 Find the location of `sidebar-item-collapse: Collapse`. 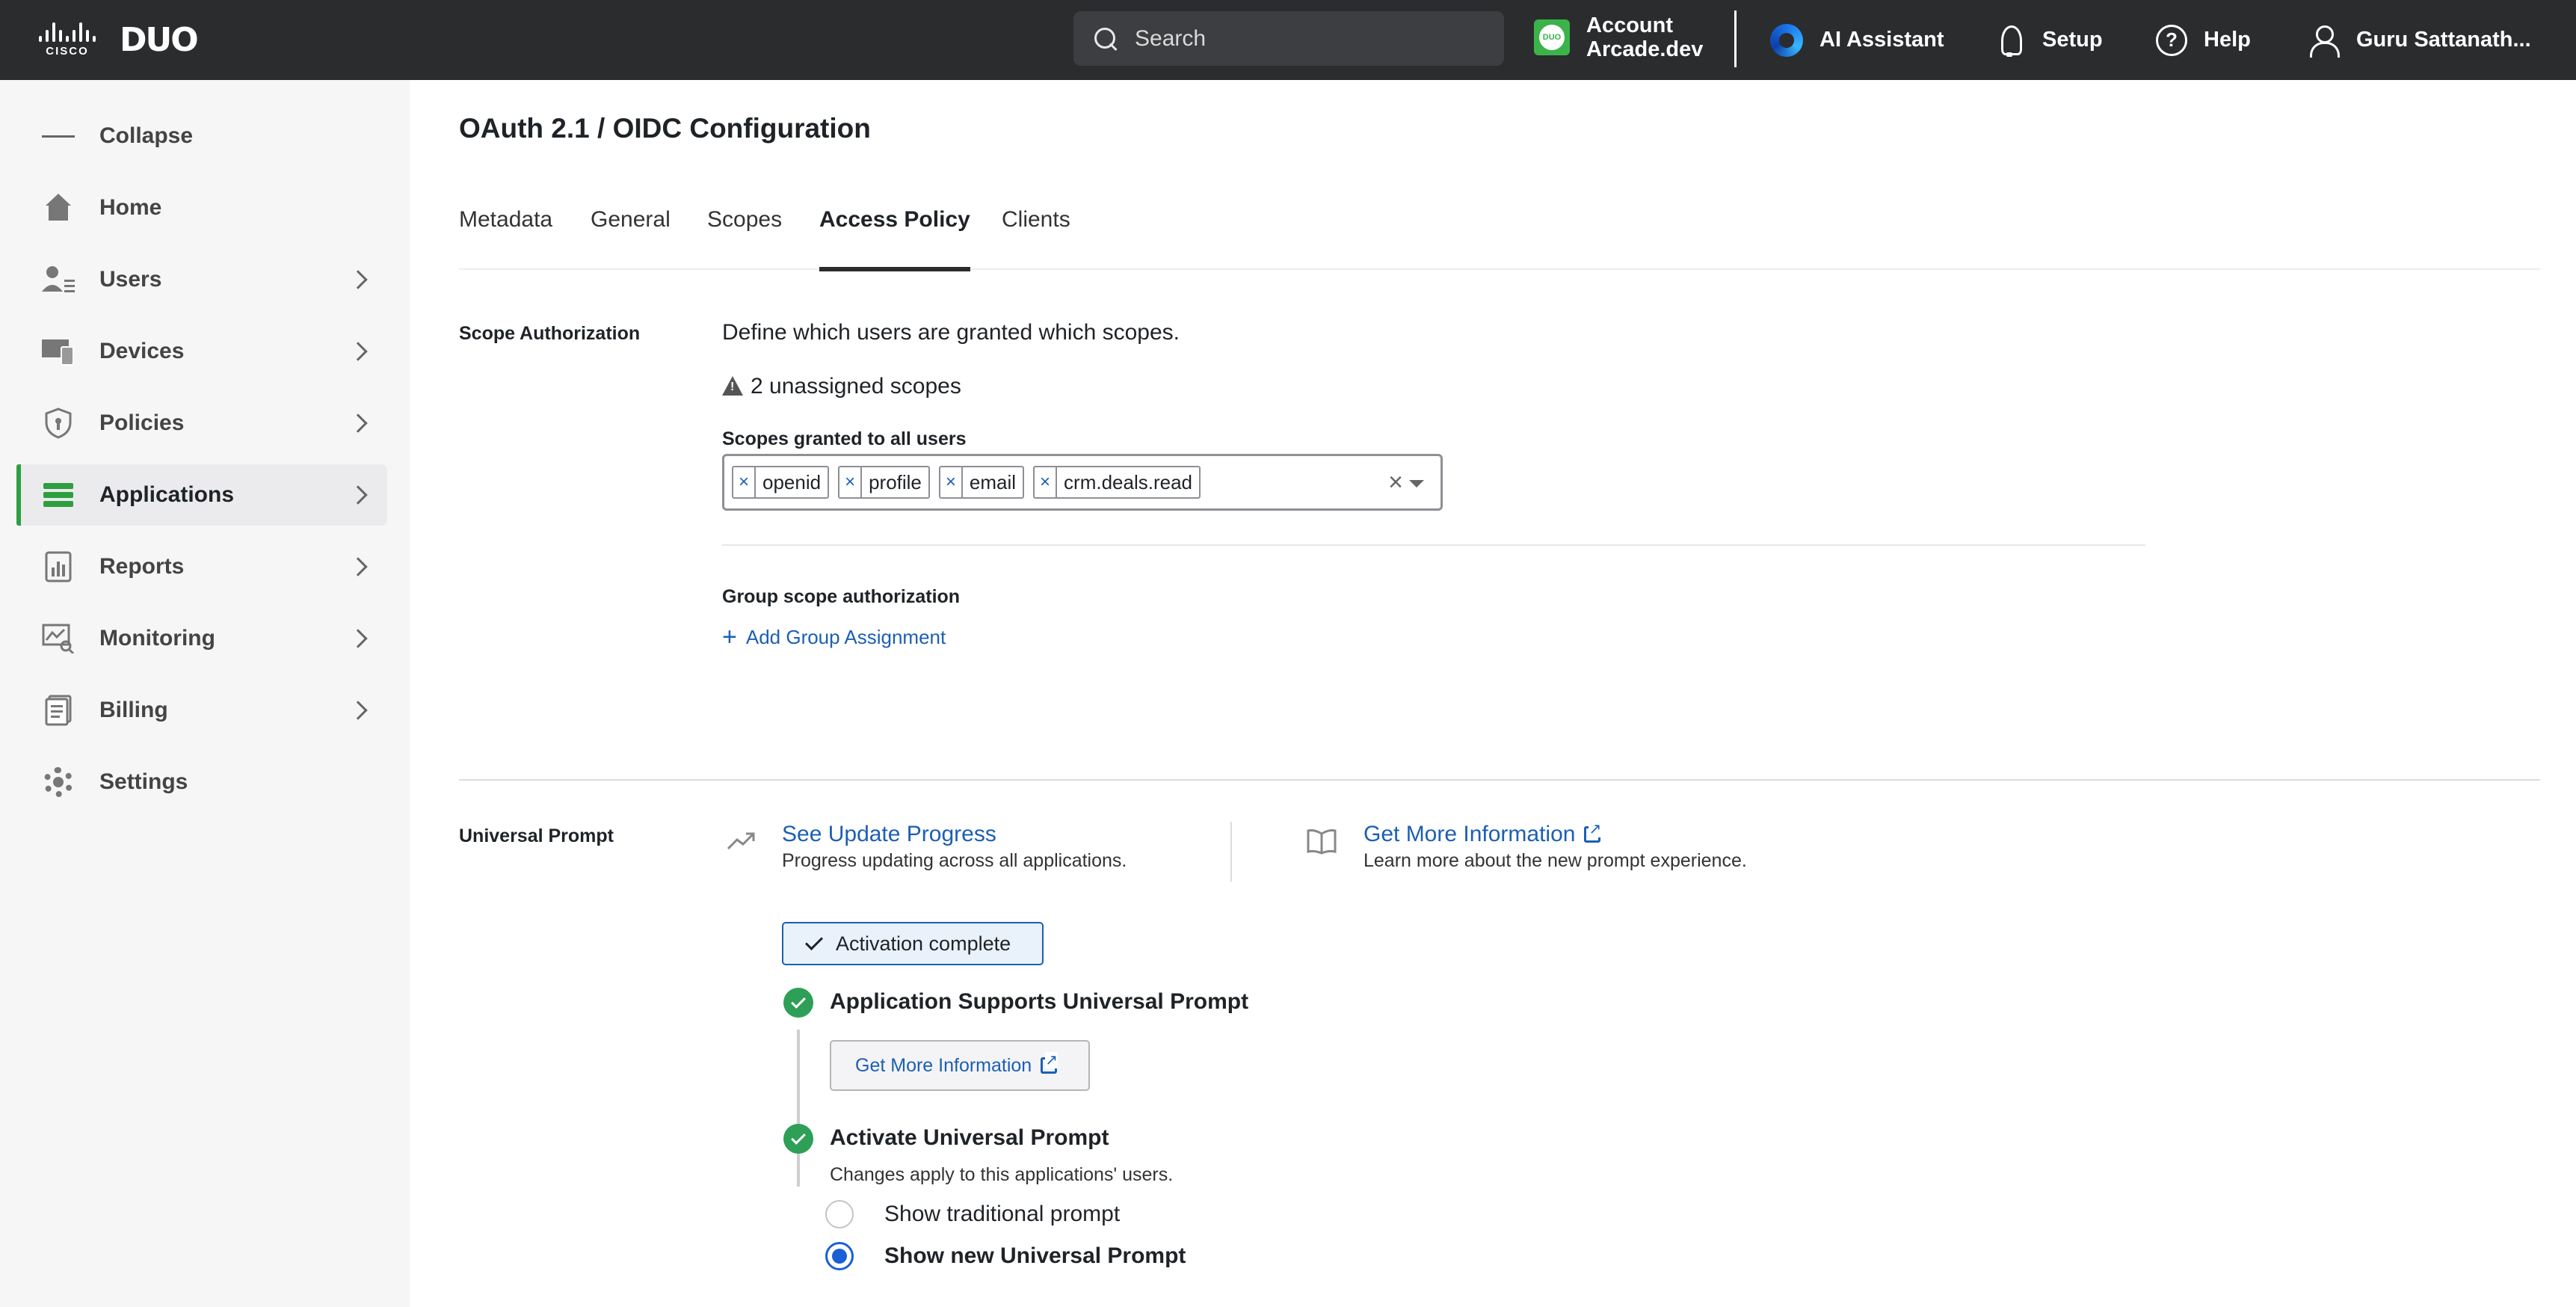

sidebar-item-collapse: Collapse is located at coordinates (201, 136).